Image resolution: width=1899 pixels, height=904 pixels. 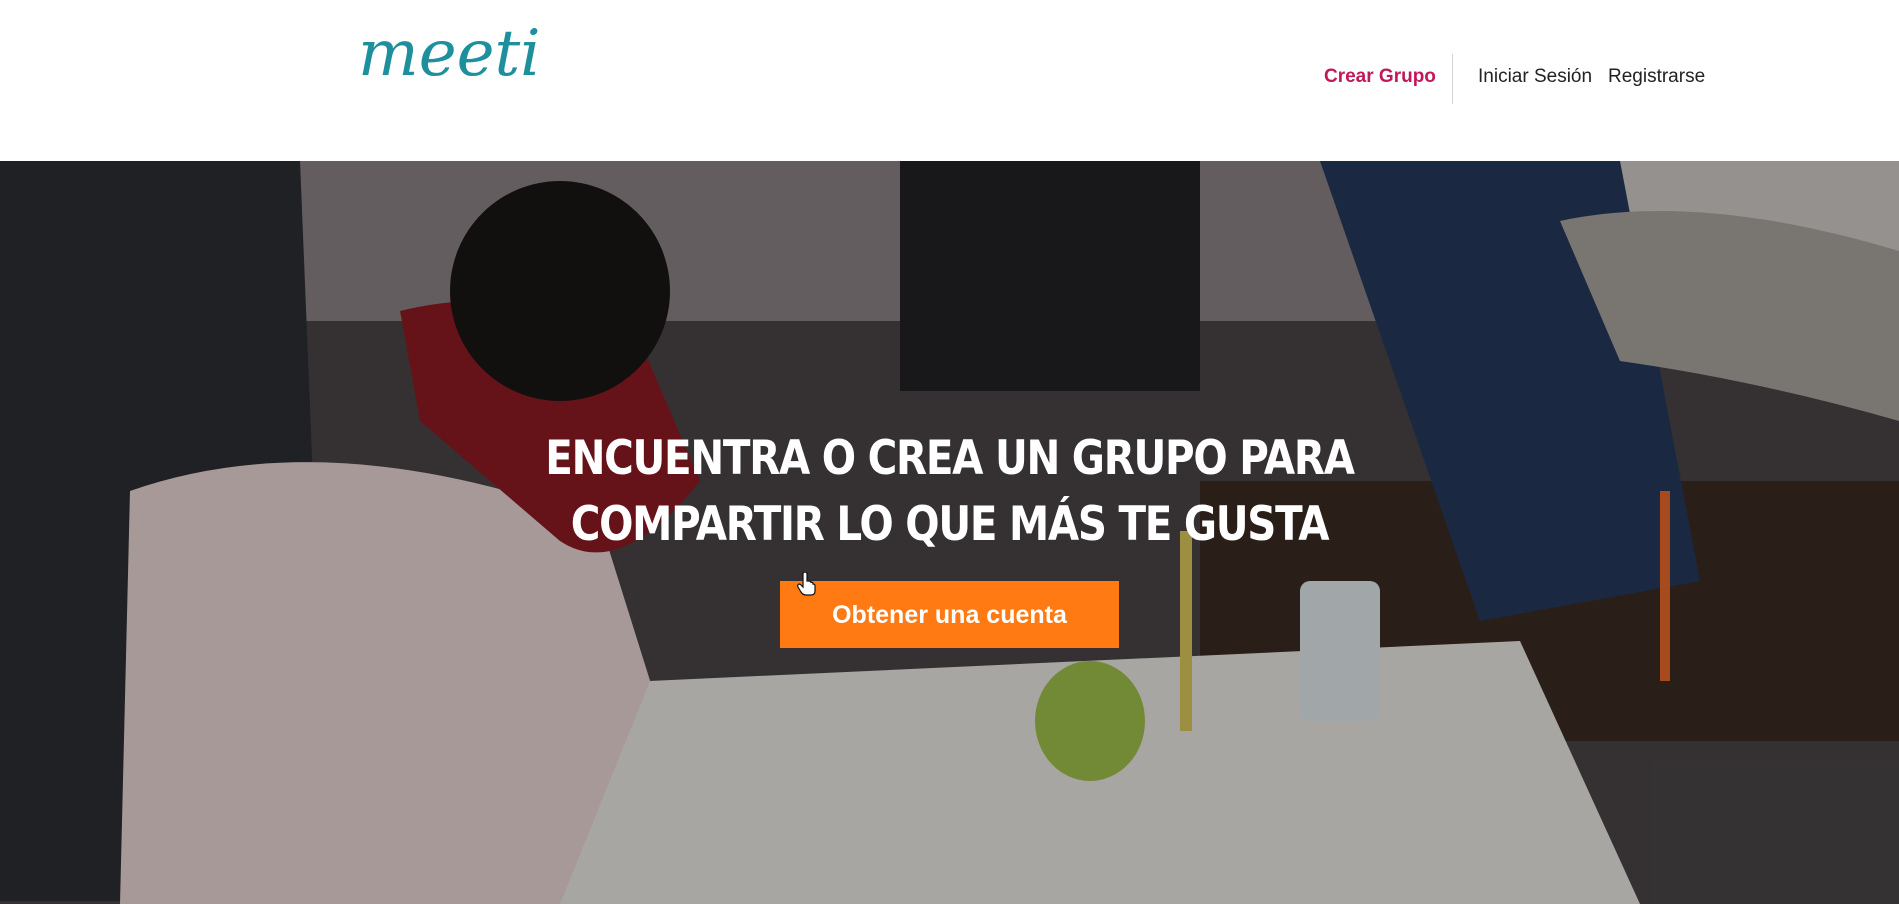 I want to click on logo: meeti, so click(x=449, y=54).